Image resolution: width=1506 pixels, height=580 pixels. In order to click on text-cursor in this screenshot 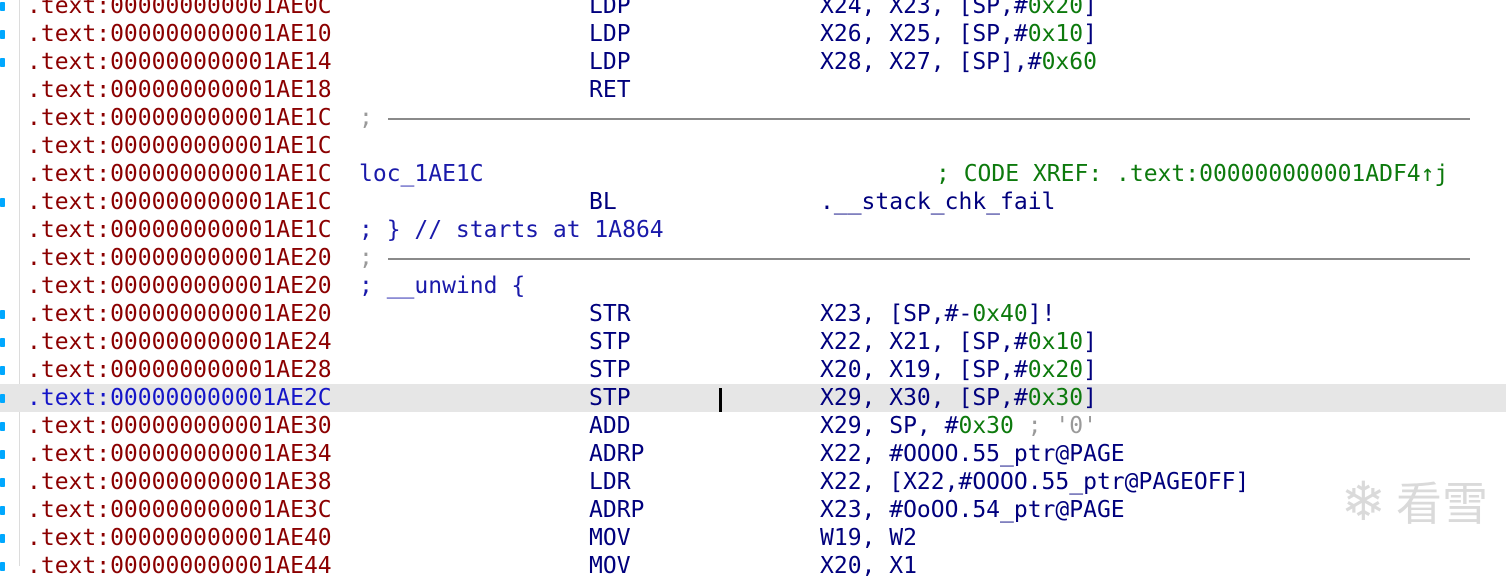, I will do `click(720, 400)`.